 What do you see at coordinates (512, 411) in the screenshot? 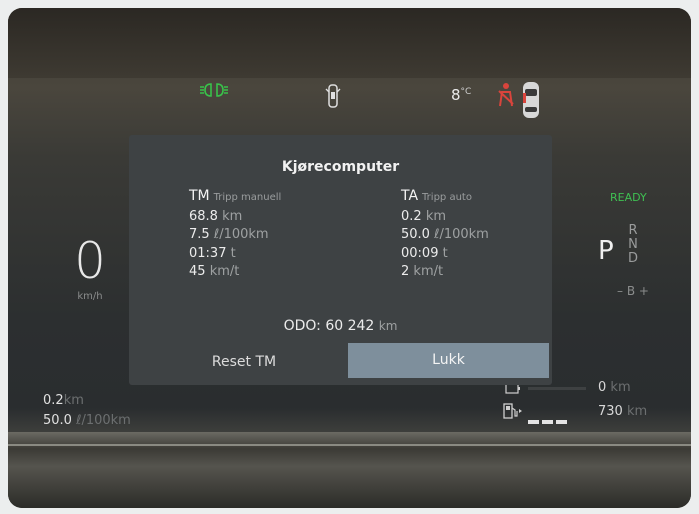
I see `fuel-pump-icon` at bounding box center [512, 411].